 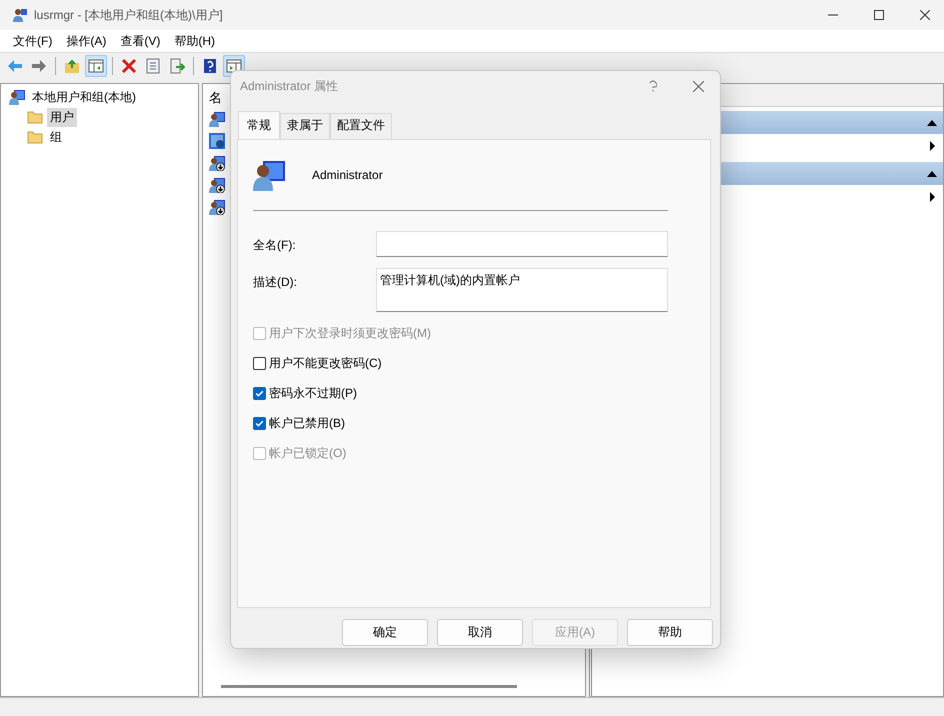 What do you see at coordinates (313, 393) in the screenshot?
I see `checkbox-label: 密码永不过期(P)` at bounding box center [313, 393].